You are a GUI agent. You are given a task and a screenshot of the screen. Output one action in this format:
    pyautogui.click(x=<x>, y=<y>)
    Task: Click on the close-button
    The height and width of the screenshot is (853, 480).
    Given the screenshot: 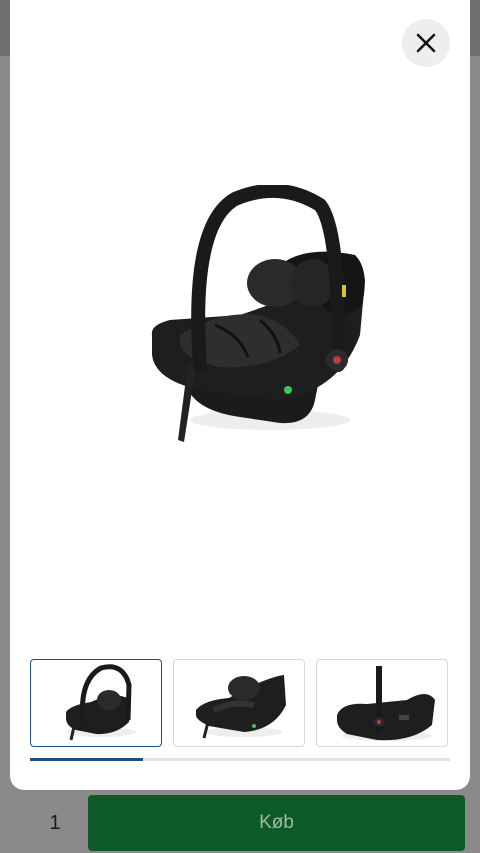 What is the action you would take?
    pyautogui.click(x=426, y=43)
    